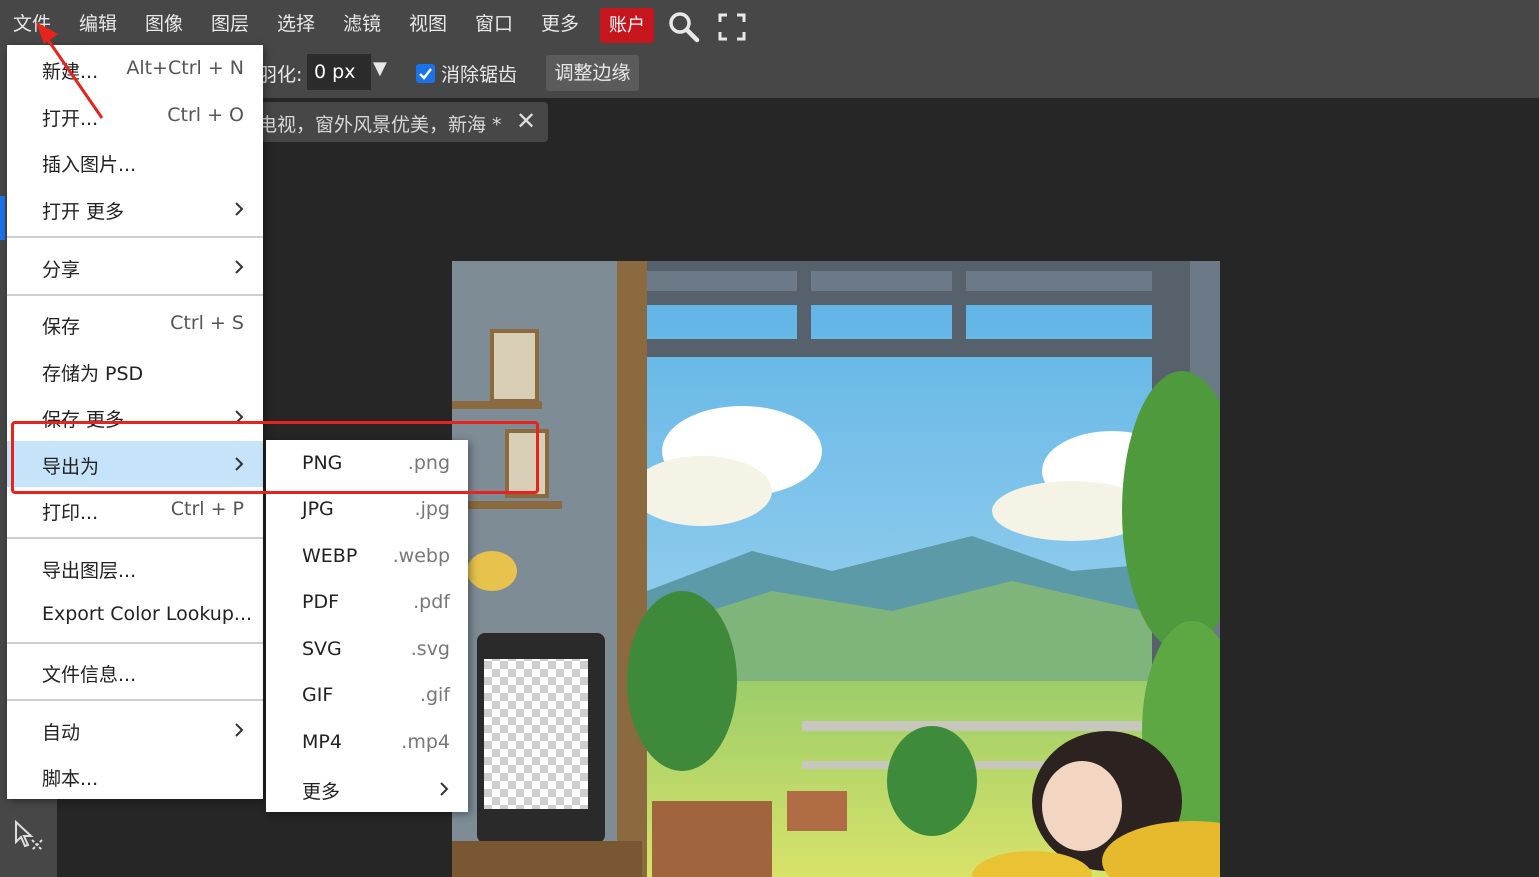 This screenshot has height=877, width=1539. I want to click on export-format-label: JPG, so click(318, 509).